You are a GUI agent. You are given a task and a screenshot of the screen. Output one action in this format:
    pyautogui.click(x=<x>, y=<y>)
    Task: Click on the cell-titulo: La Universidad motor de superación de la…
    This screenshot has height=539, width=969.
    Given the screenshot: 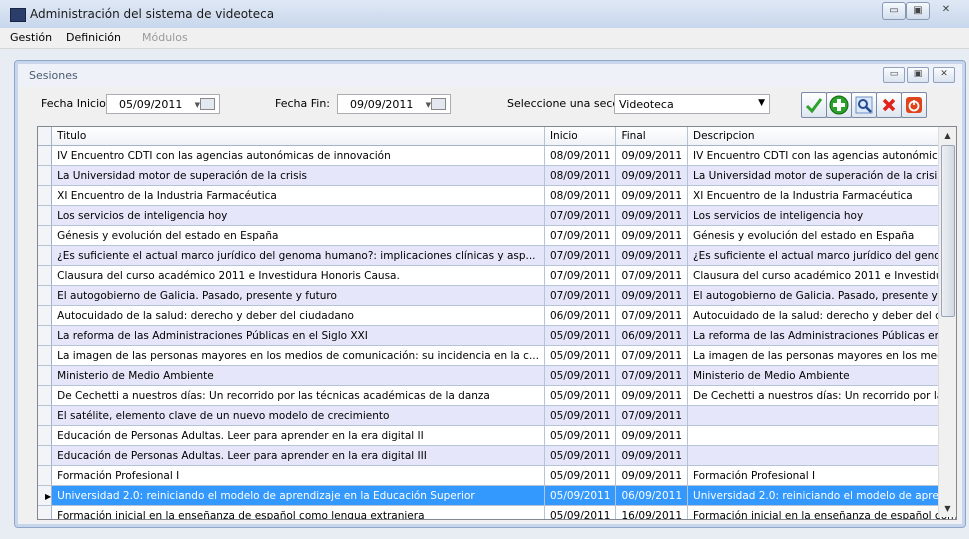 What is the action you would take?
    pyautogui.click(x=298, y=175)
    